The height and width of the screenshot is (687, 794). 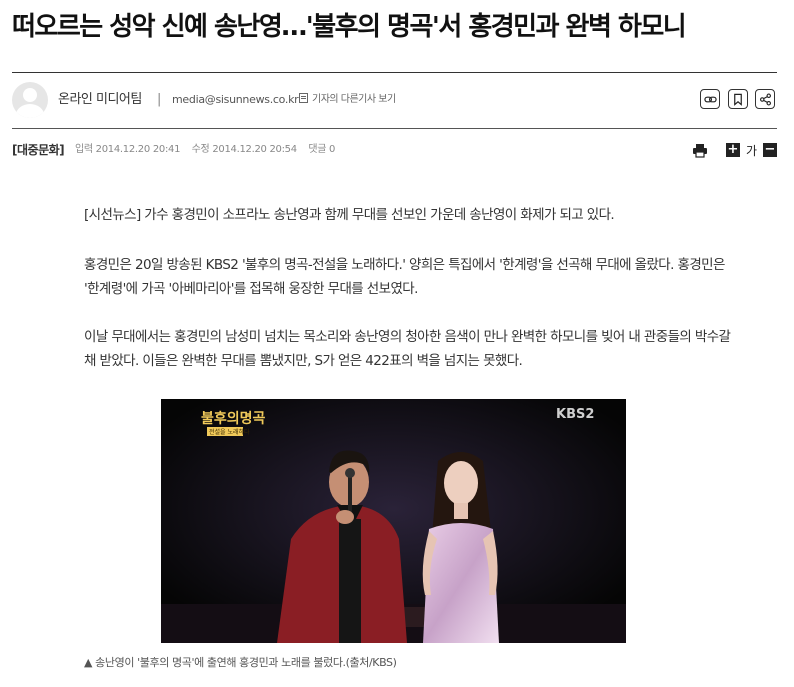 What do you see at coordinates (349, 27) in the screenshot?
I see `article-title: 떠오르는 성악 신예 송난영…'불후의 명곡'서 홍경민과 완벽 하모니` at bounding box center [349, 27].